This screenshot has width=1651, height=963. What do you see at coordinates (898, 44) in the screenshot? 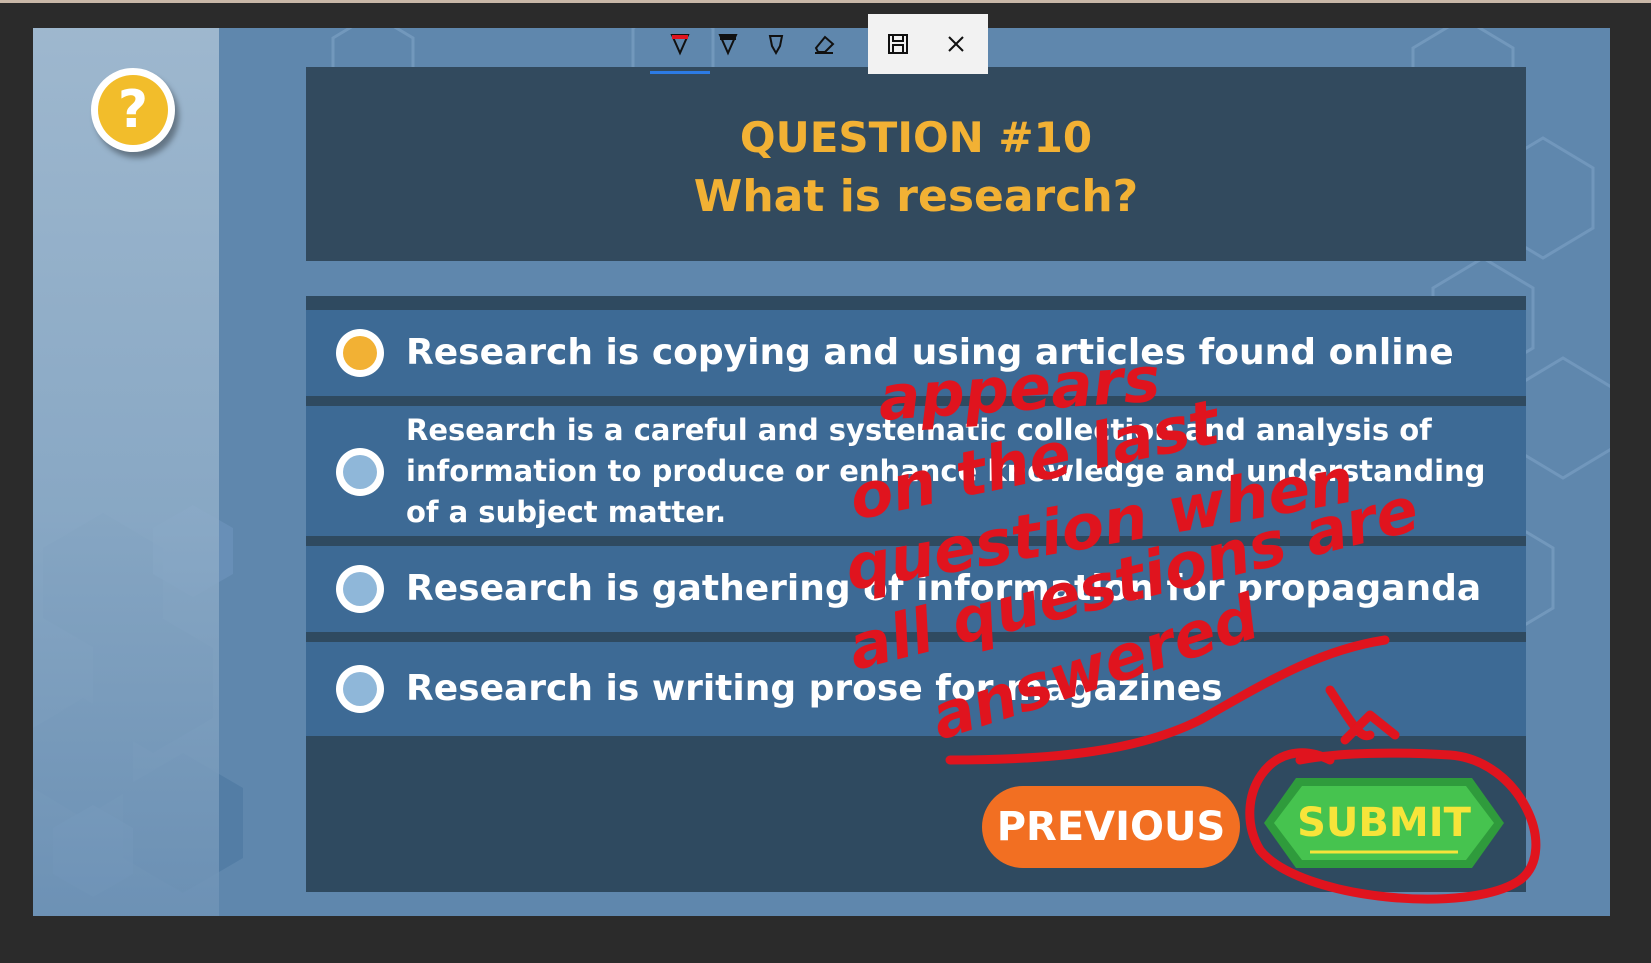
I see `save-icon` at bounding box center [898, 44].